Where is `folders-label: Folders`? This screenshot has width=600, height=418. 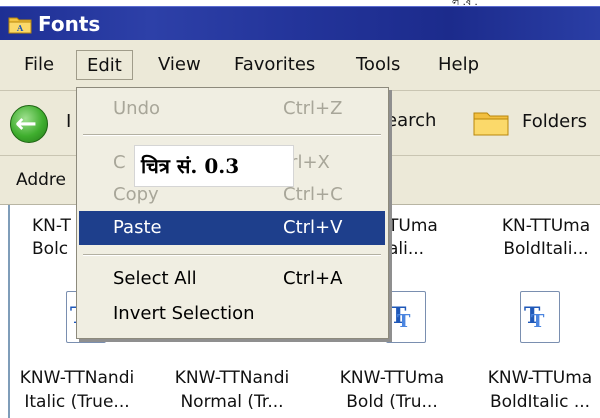
folders-label: Folders is located at coordinates (555, 121).